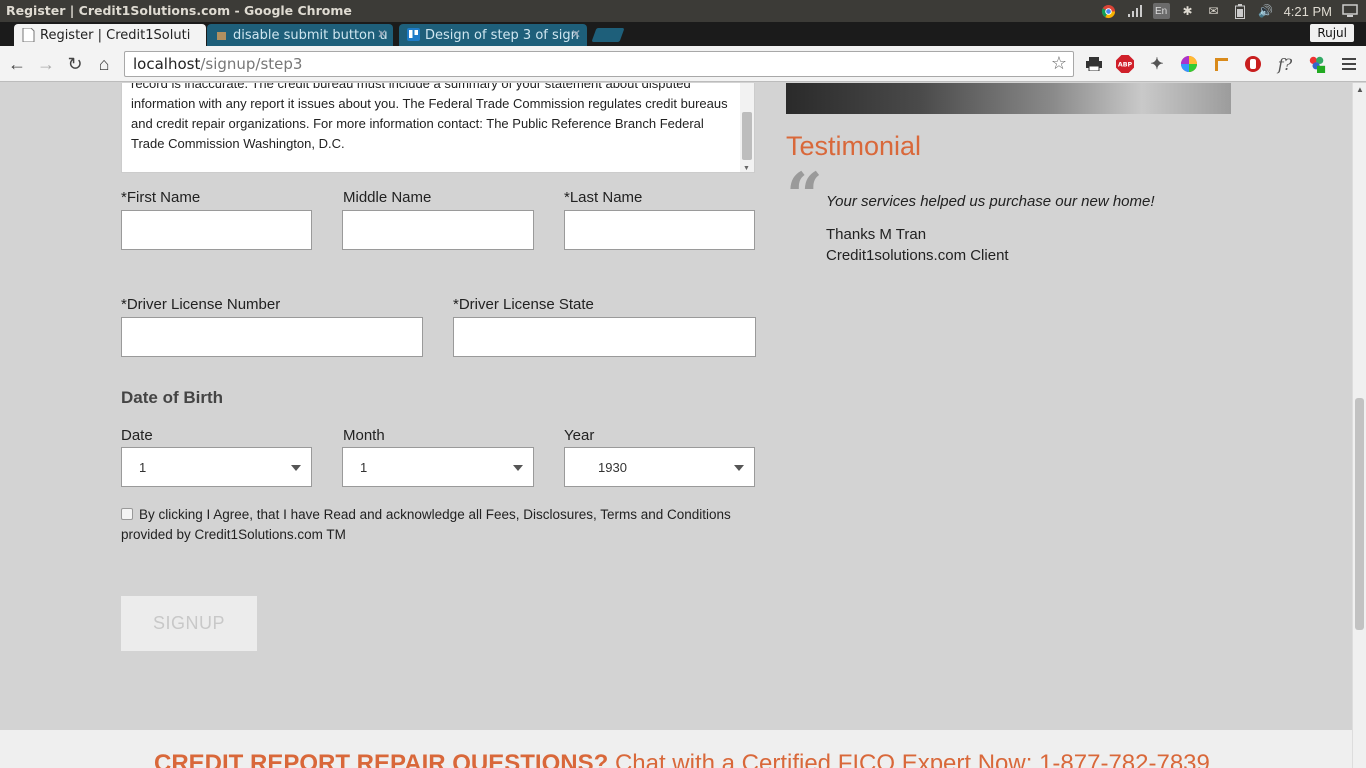  I want to click on scroll-down-icon: ▼, so click(746, 168).